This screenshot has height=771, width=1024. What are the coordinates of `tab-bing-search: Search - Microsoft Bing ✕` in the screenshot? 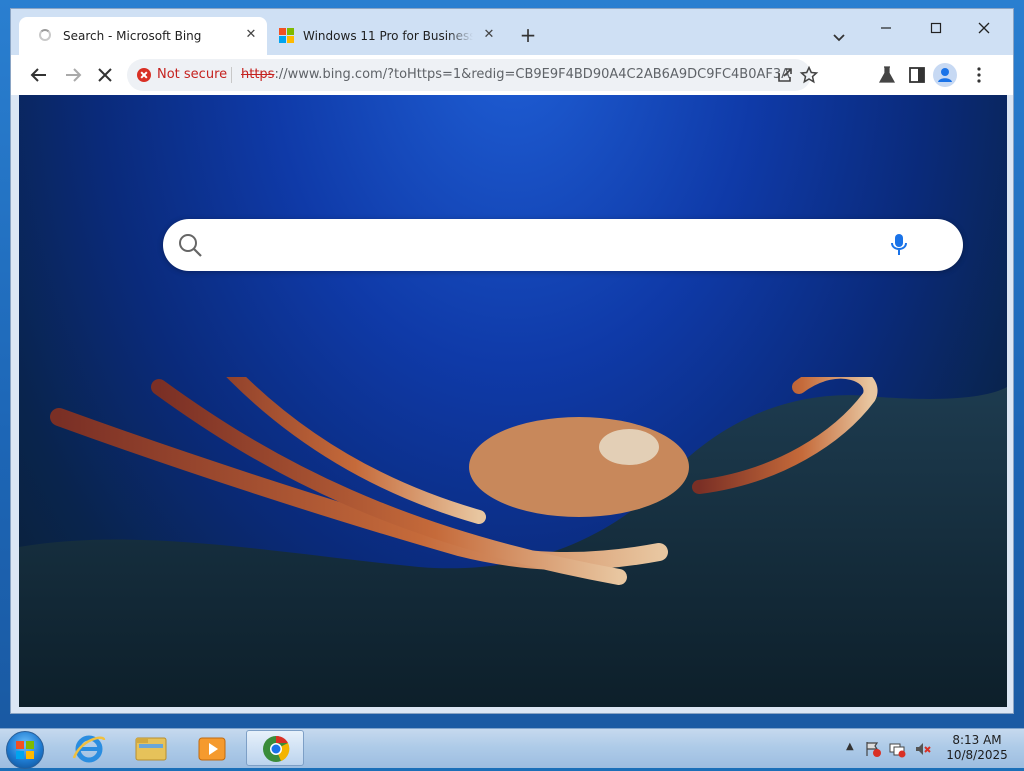 It's located at (143, 36).